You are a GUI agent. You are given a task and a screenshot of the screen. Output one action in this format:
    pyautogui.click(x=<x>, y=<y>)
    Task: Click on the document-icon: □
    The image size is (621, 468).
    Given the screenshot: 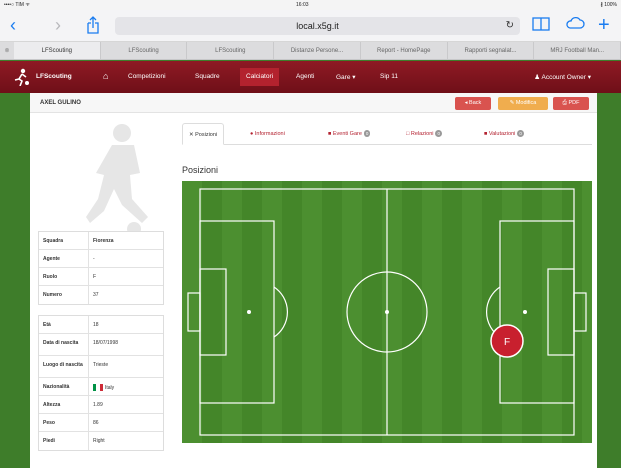 What is the action you would take?
    pyautogui.click(x=408, y=134)
    